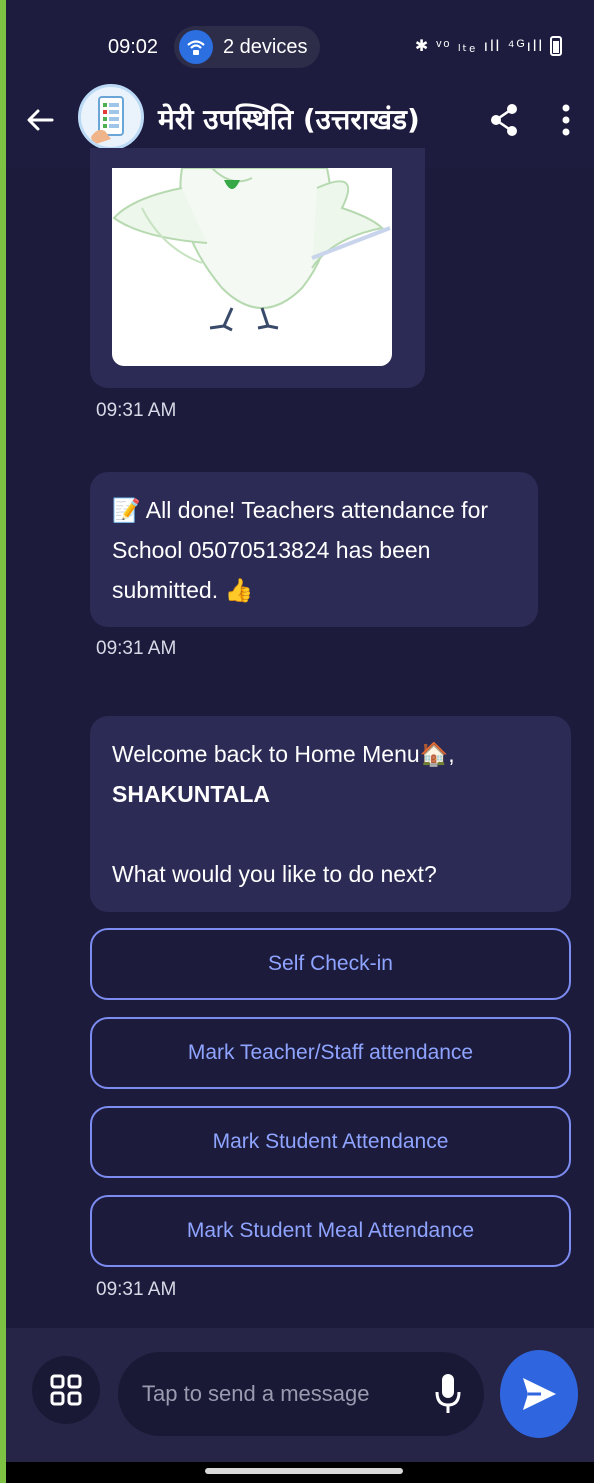  What do you see at coordinates (556, 46) in the screenshot?
I see `battery-icon` at bounding box center [556, 46].